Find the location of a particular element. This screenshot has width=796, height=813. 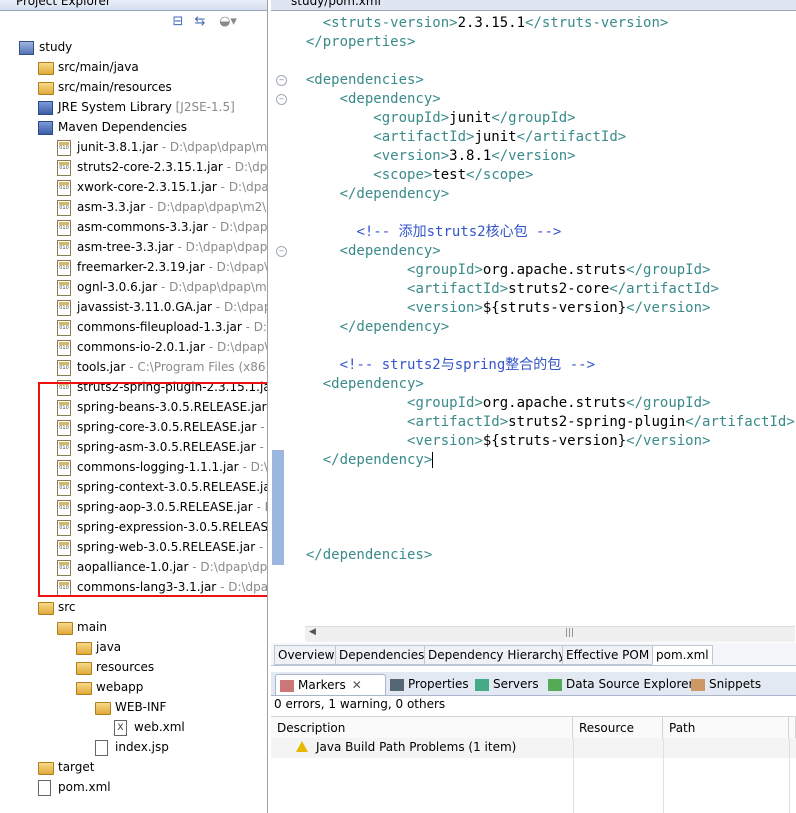

tree-item: 010 asm-tree-3.3.jar - D:\dpap\dpap is located at coordinates (133, 247).